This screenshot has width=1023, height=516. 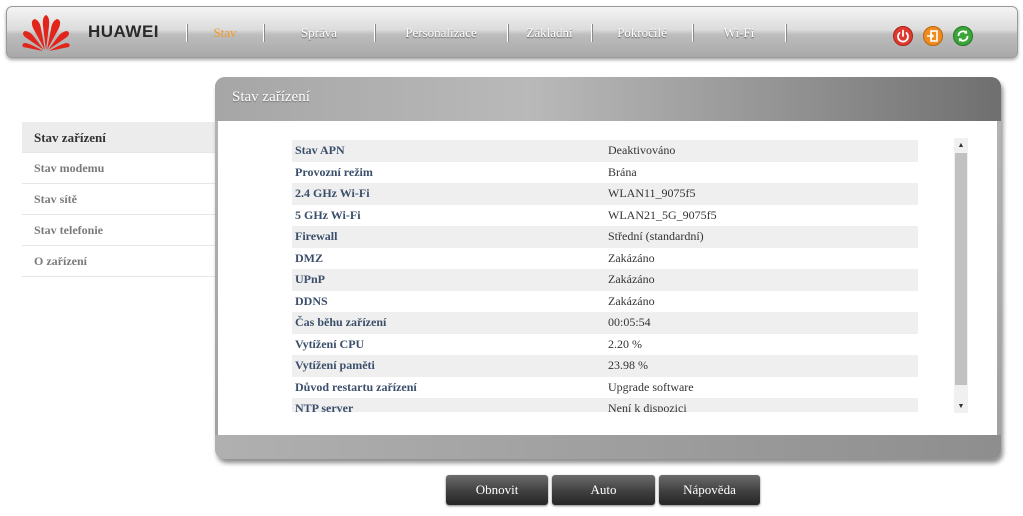 I want to click on scroll-down-icon: ▼, so click(x=961, y=406).